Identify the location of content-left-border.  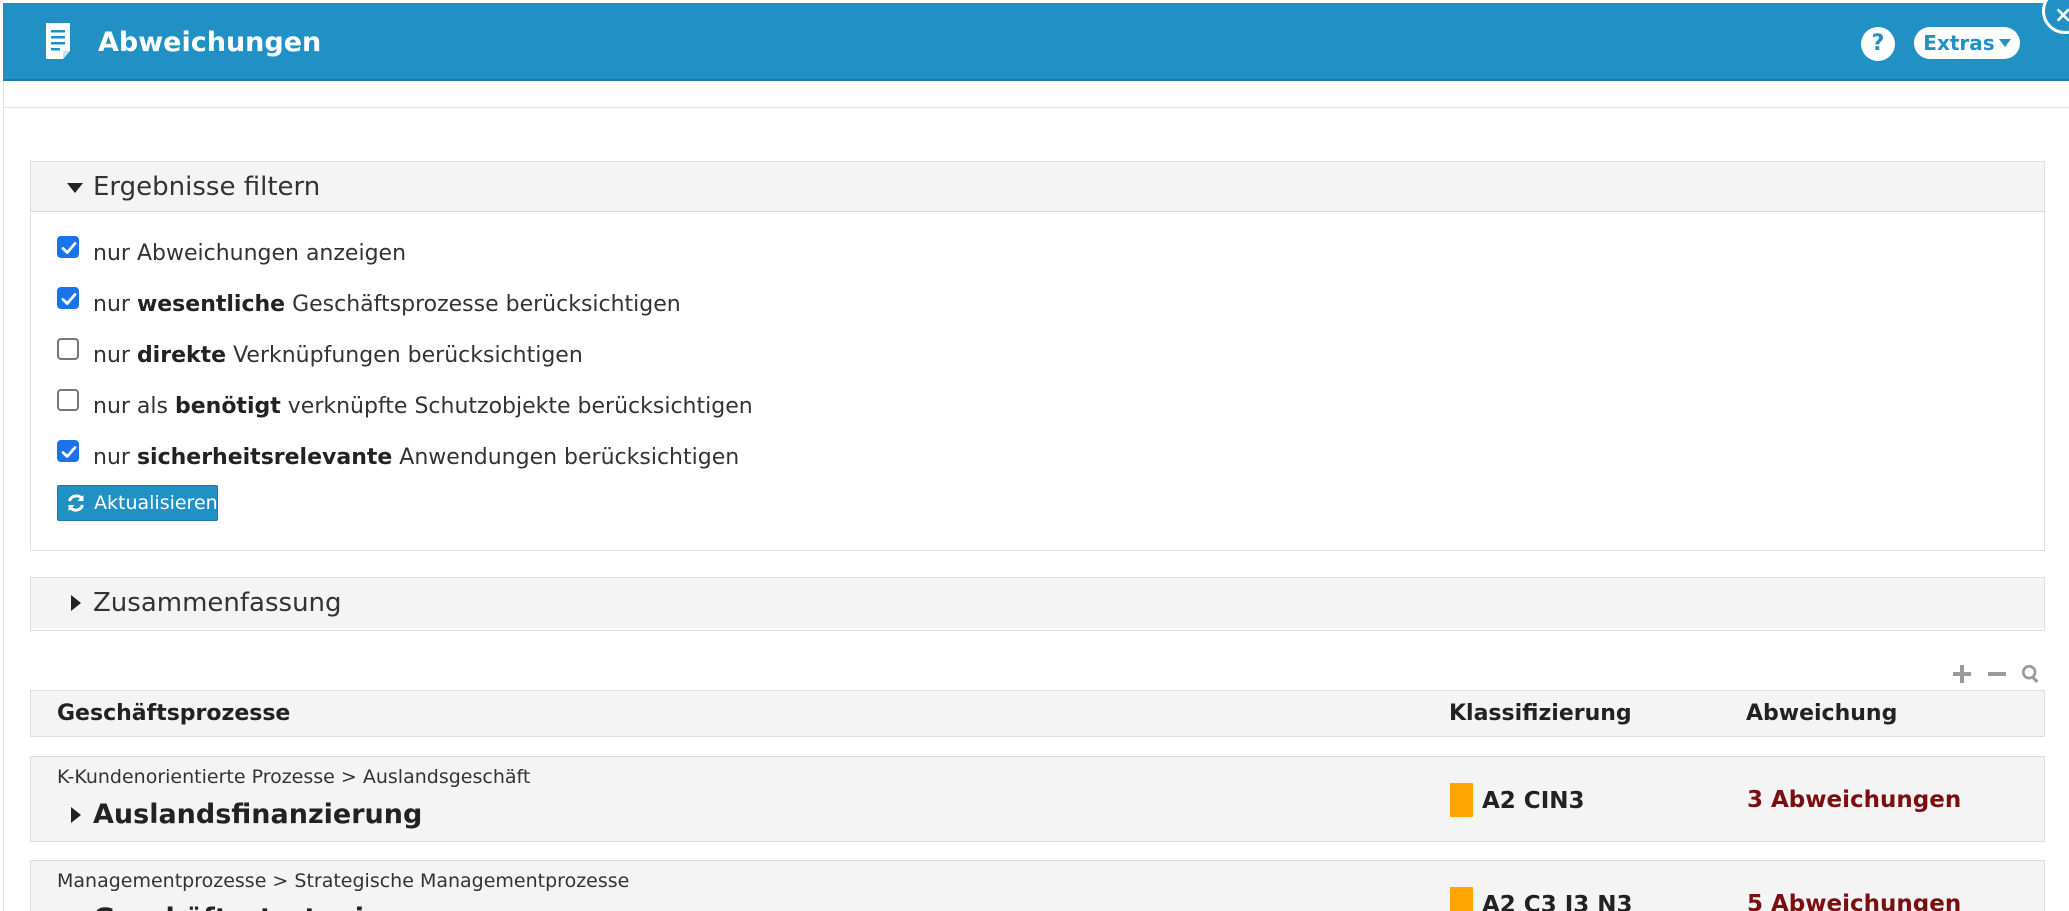
(3, 496).